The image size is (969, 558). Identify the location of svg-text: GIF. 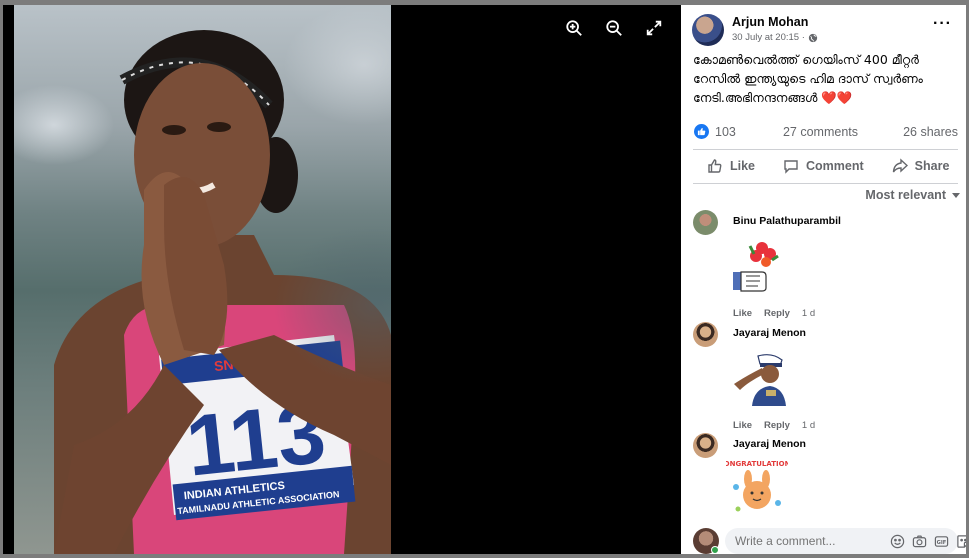
(942, 542).